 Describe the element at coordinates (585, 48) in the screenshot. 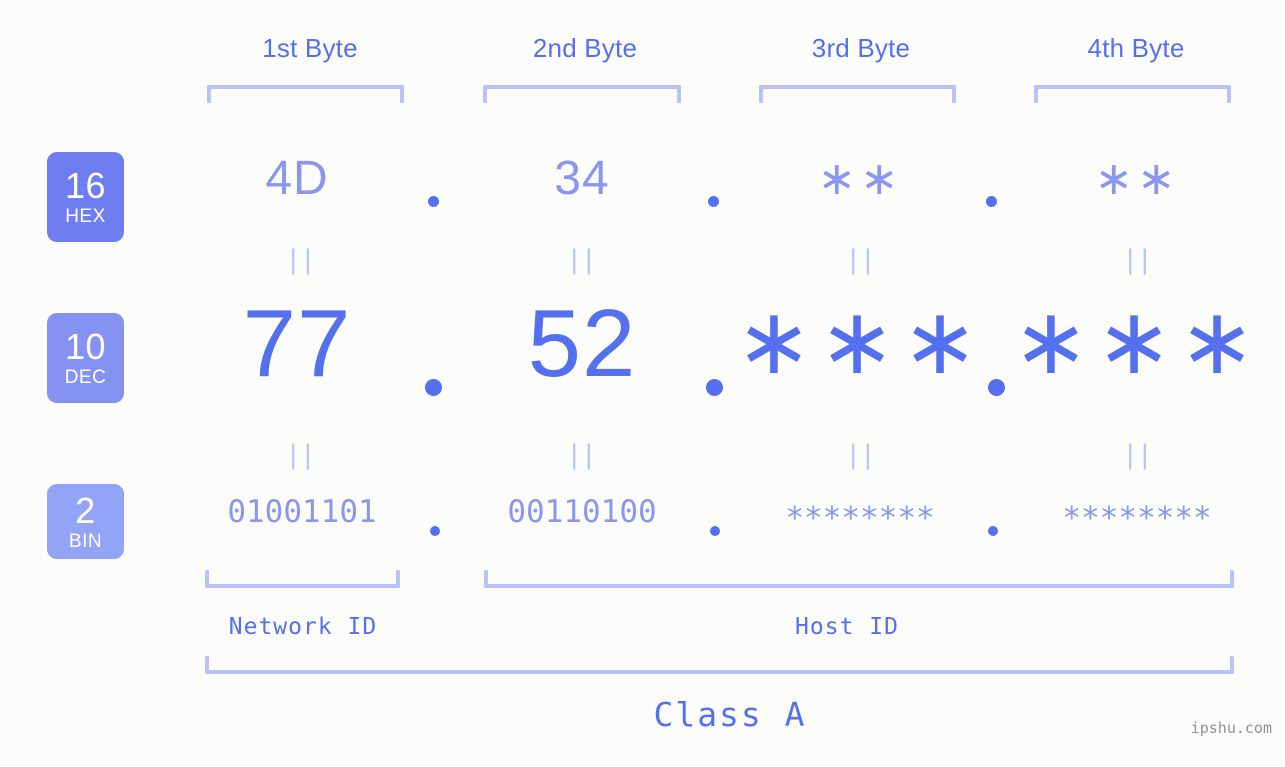

I see `byte-column-label-2: 2nd Byte` at that location.